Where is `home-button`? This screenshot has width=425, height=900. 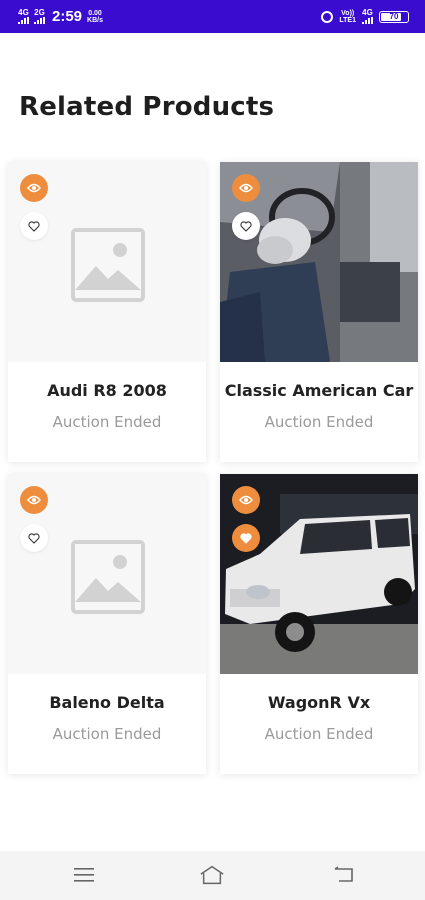
home-button is located at coordinates (212, 875).